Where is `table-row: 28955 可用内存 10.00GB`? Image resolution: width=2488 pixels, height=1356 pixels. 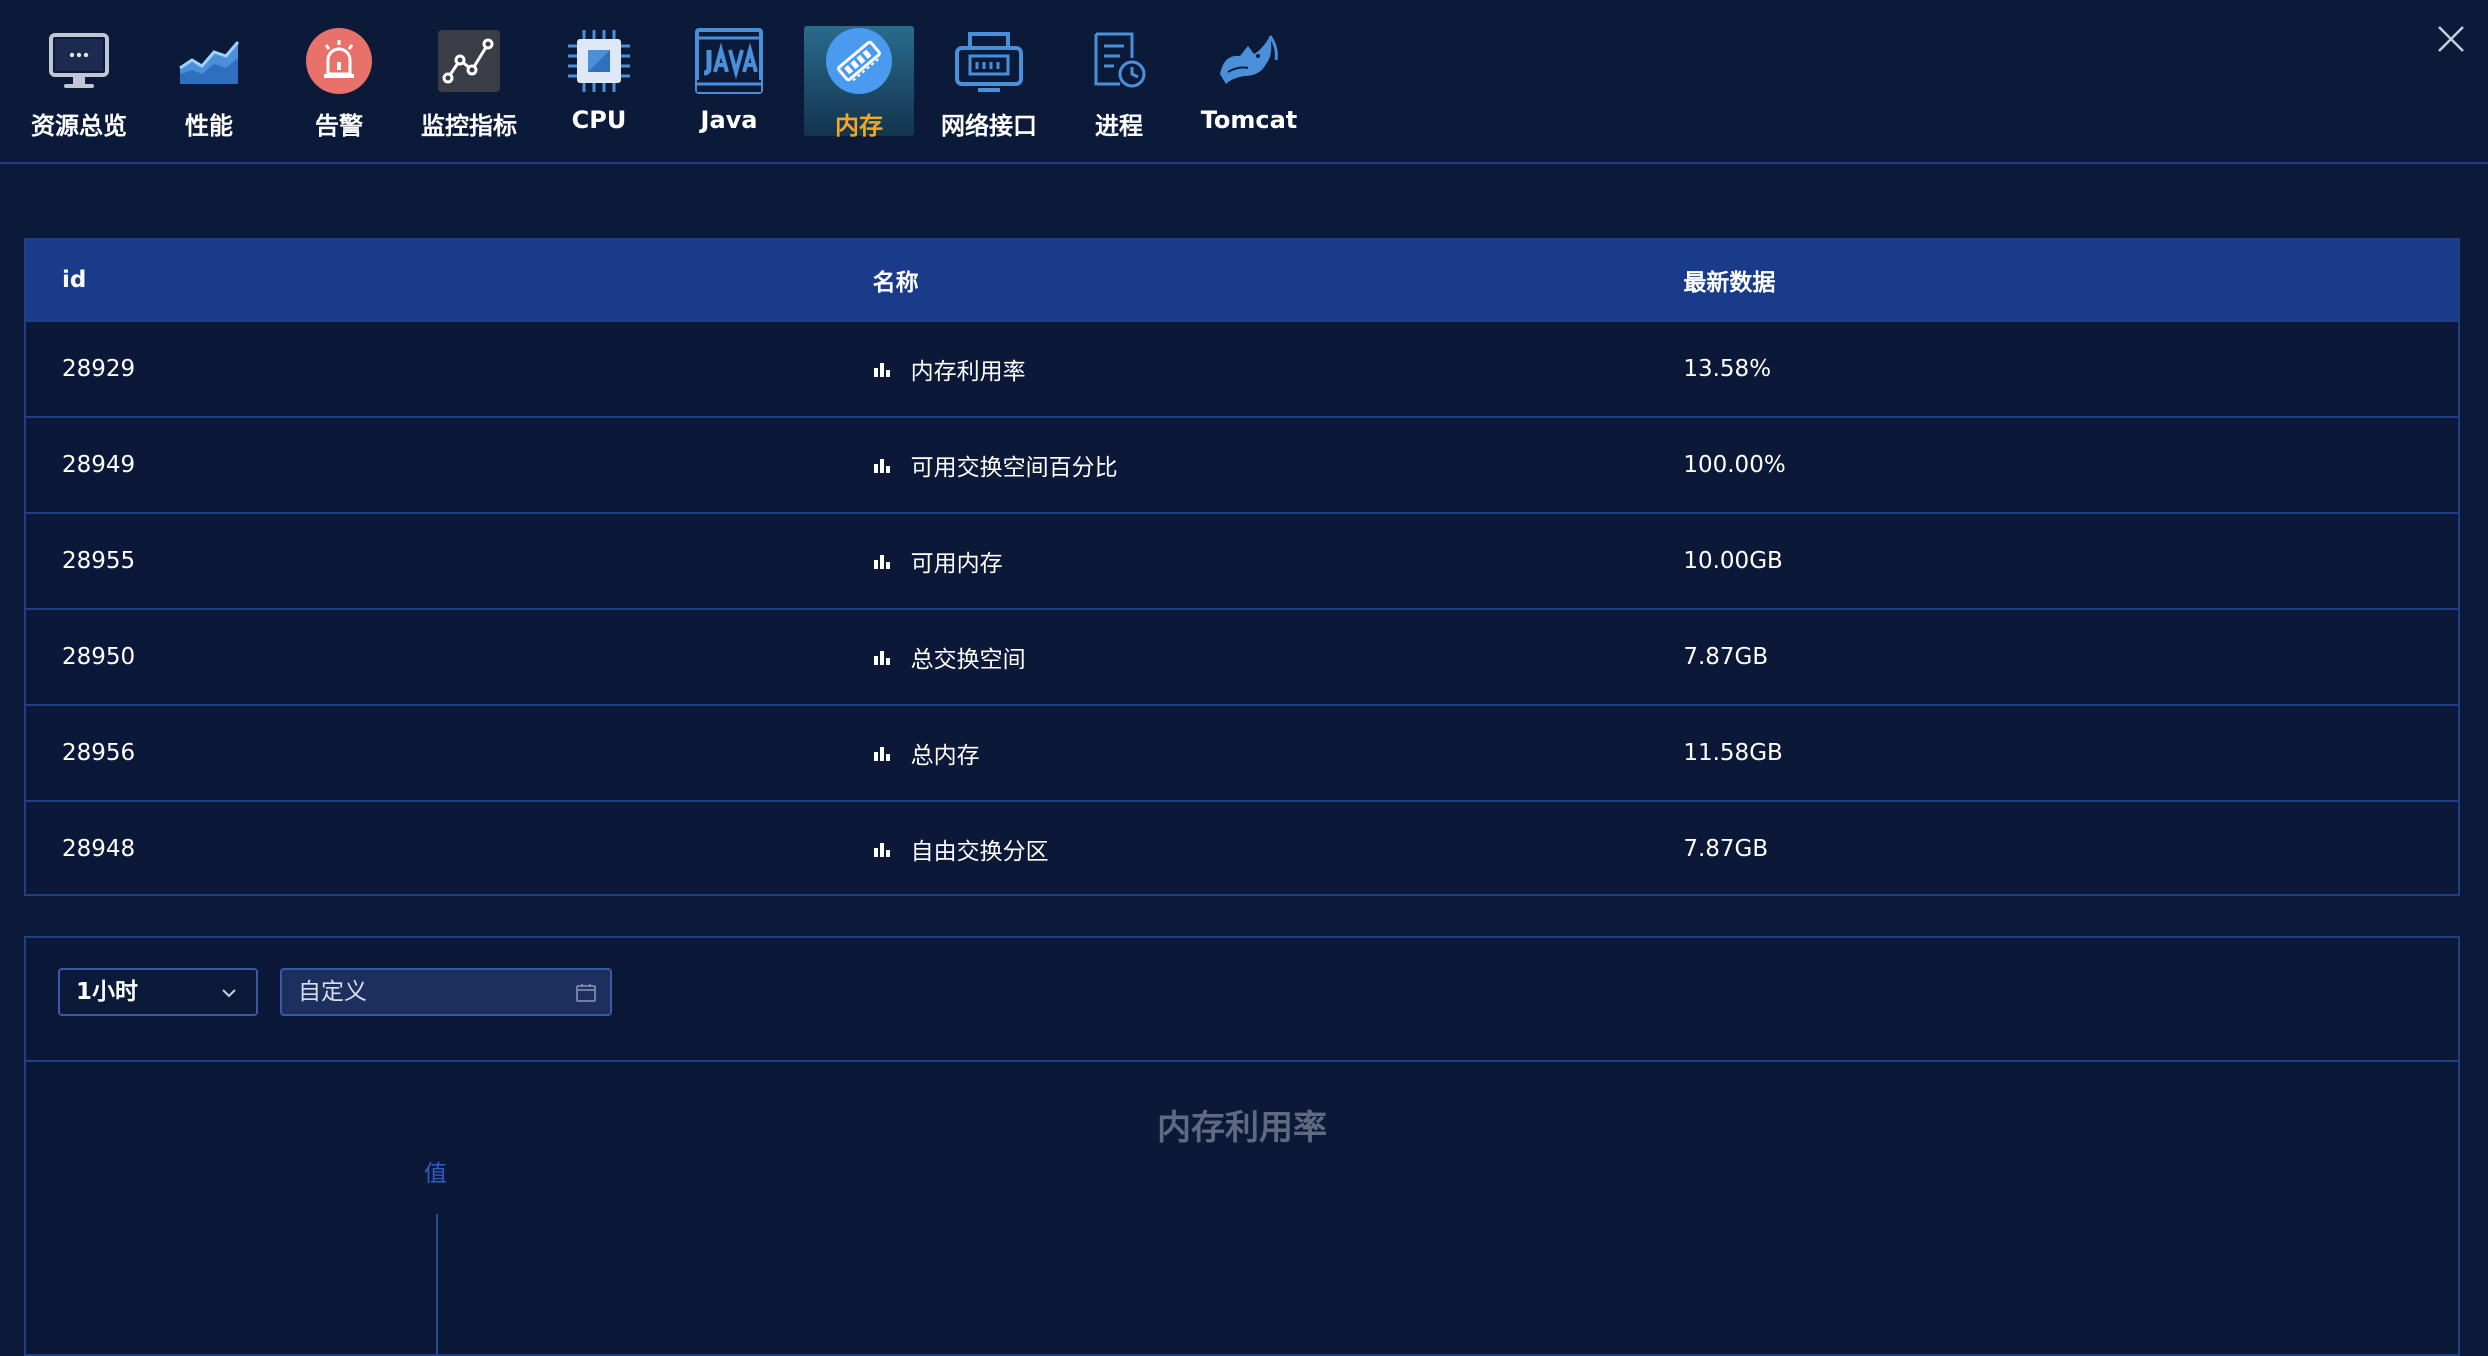 table-row: 28955 可用内存 10.00GB is located at coordinates (1242, 560).